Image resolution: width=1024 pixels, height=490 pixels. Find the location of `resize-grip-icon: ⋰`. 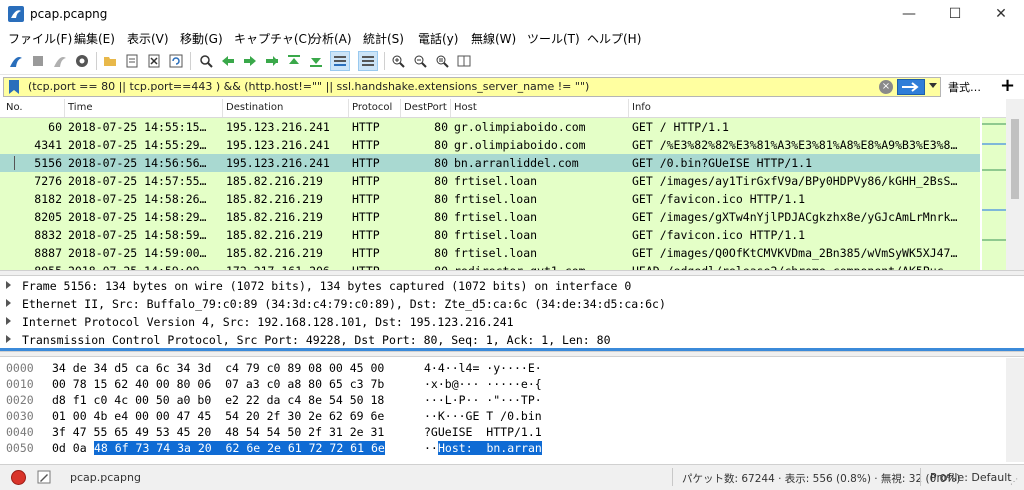

resize-grip-icon: ⋰ is located at coordinates (1014, 481).